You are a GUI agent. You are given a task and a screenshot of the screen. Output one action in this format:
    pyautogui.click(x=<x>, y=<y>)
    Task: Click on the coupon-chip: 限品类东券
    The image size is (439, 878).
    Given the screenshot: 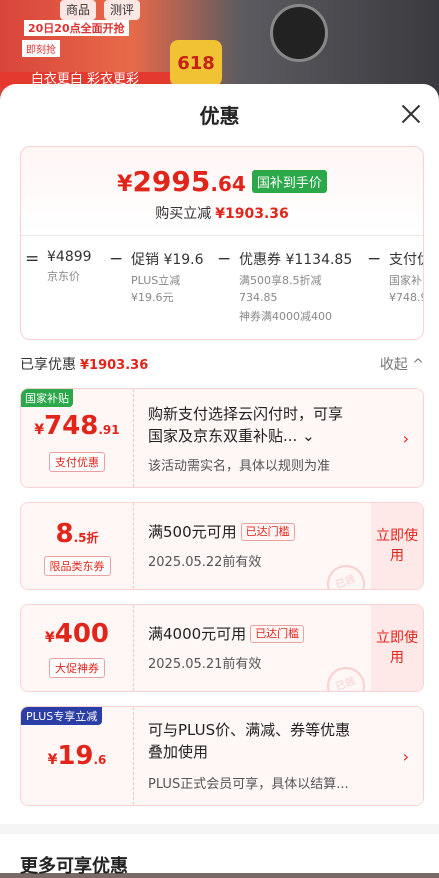 What is the action you would take?
    pyautogui.click(x=77, y=565)
    